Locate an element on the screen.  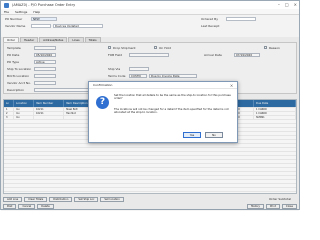
app-icon is located at coordinates (6, 5).